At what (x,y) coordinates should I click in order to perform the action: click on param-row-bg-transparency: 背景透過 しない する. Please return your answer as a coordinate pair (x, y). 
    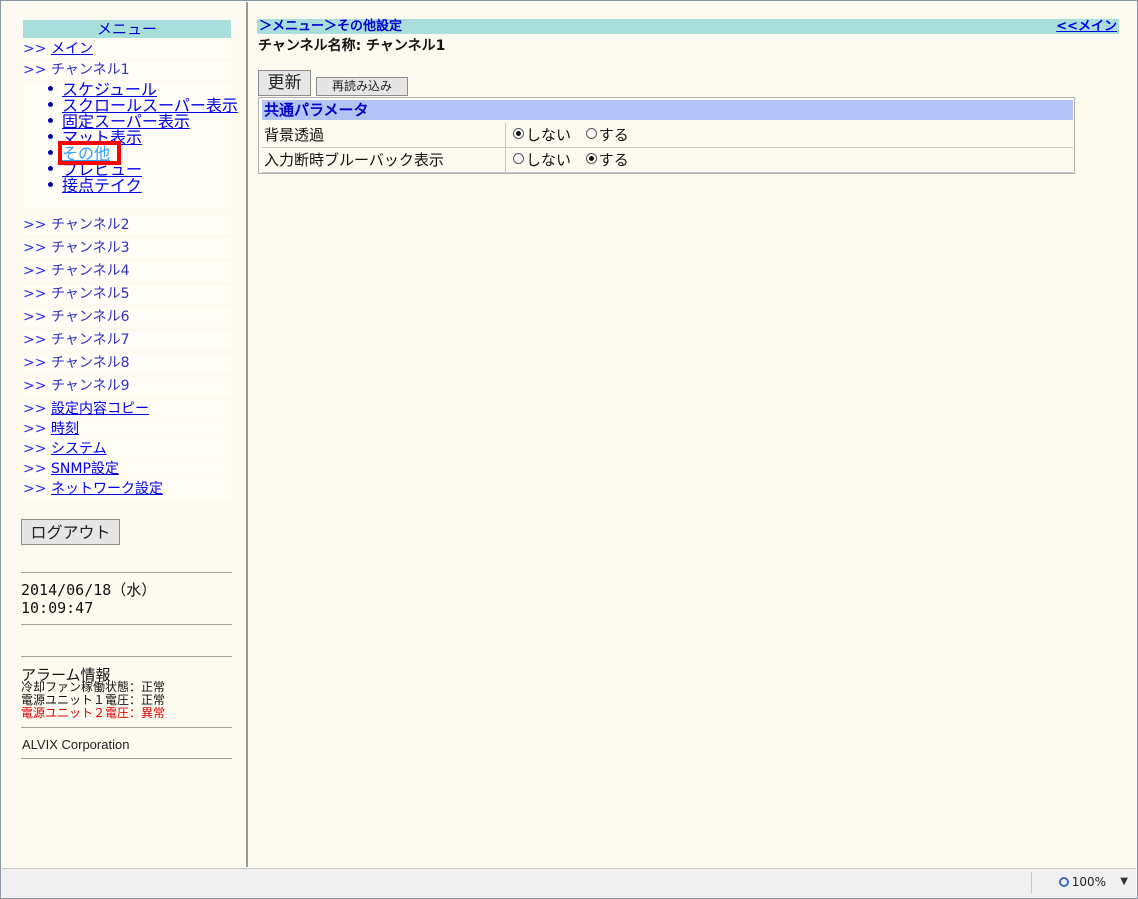
    Looking at the image, I should click on (667, 135).